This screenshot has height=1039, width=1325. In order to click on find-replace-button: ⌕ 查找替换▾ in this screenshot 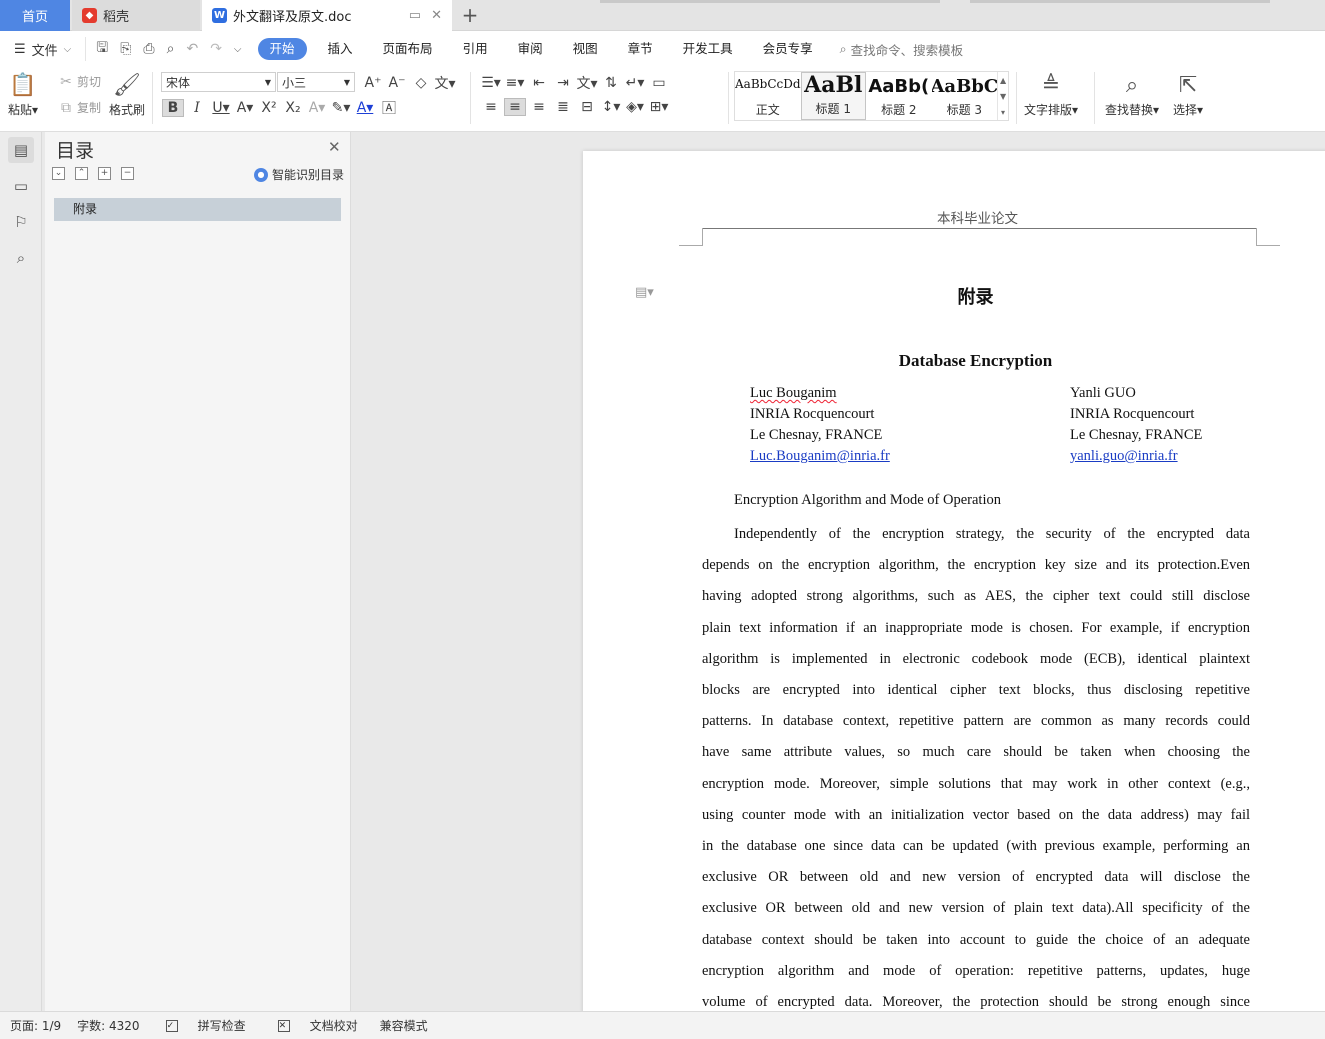, I will do `click(1132, 94)`.